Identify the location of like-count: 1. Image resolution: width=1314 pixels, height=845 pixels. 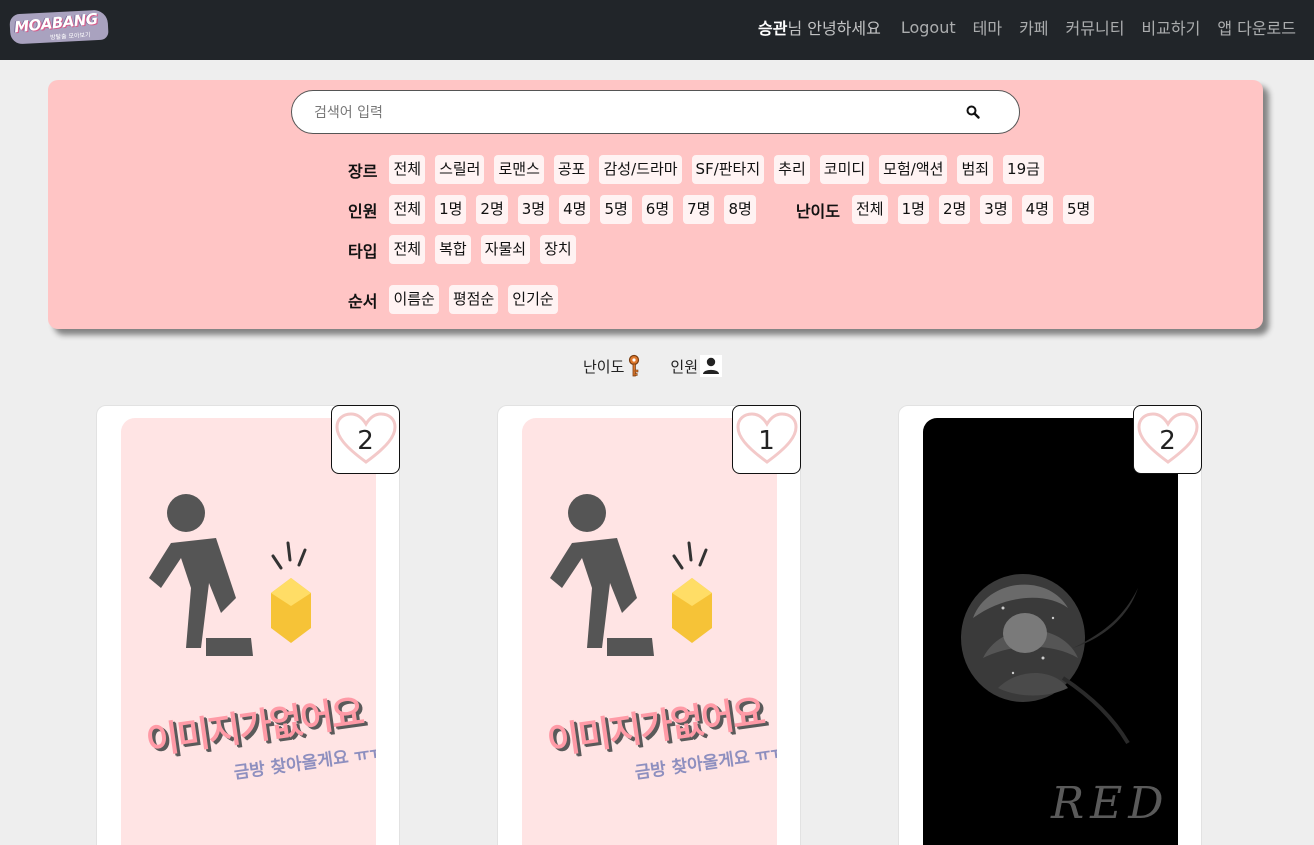
(766, 441).